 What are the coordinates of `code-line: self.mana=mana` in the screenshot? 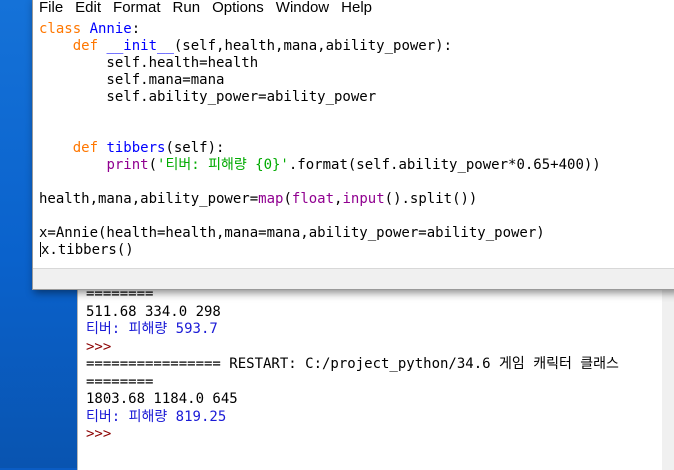 It's located at (320, 80).